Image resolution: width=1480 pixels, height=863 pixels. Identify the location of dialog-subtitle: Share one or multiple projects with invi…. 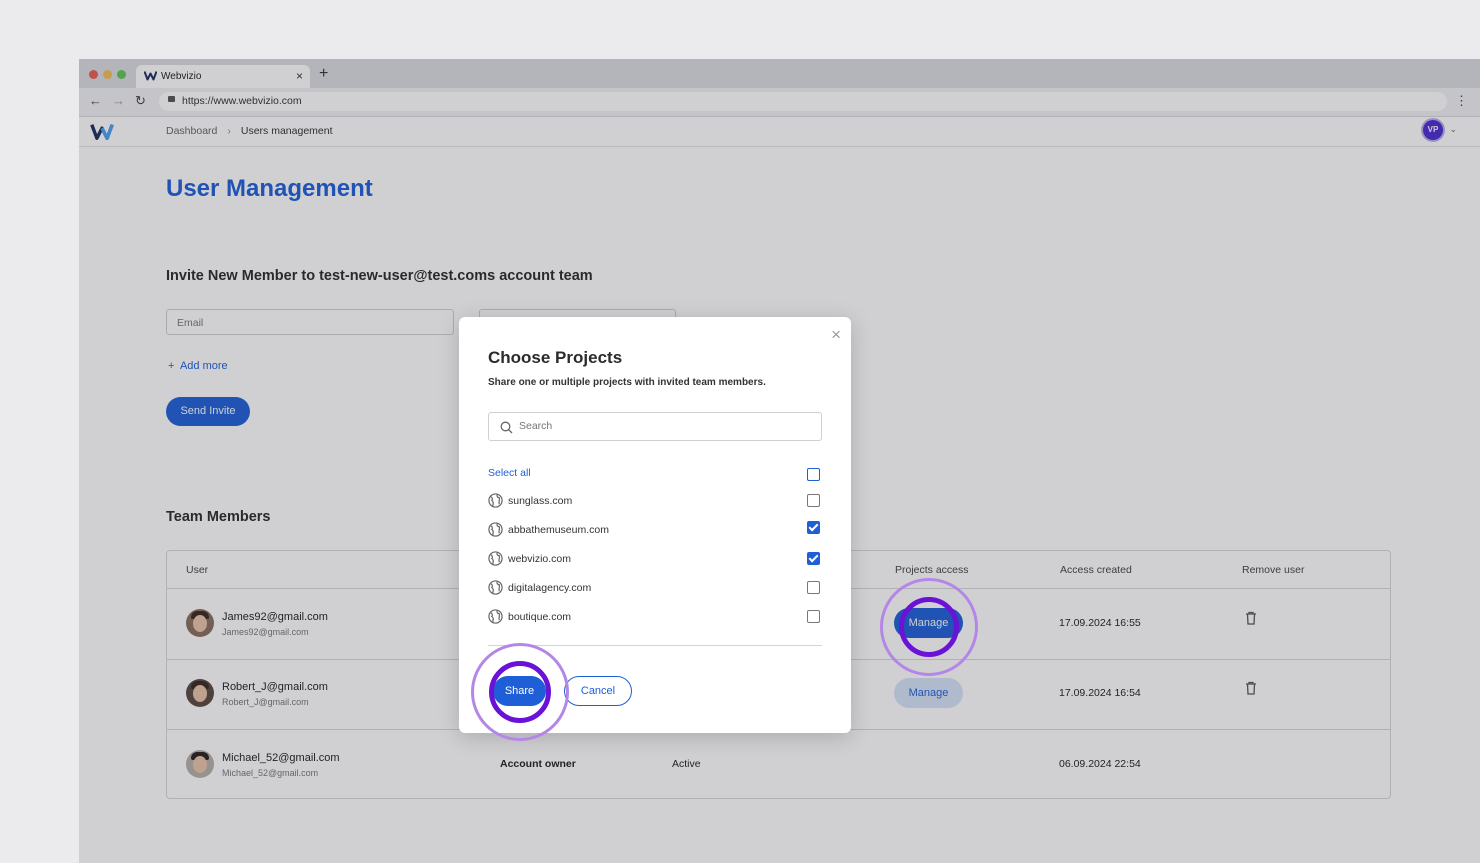
(627, 382).